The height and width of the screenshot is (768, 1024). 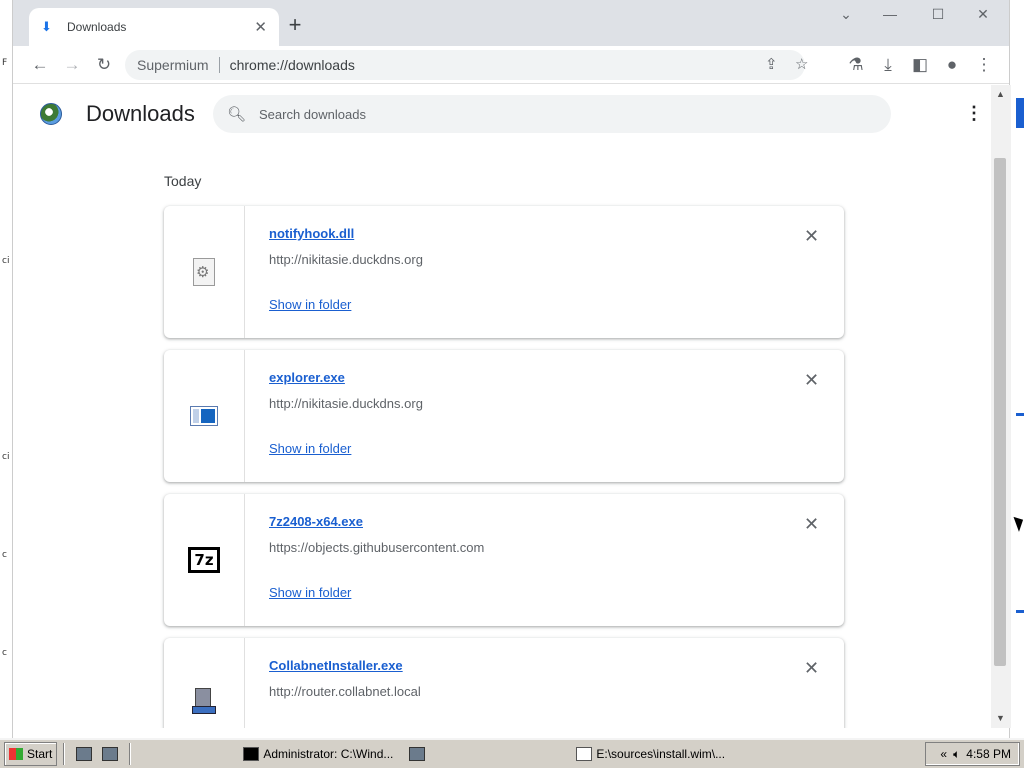 What do you see at coordinates (771, 64) in the screenshot?
I see `share-icon: ⇪` at bounding box center [771, 64].